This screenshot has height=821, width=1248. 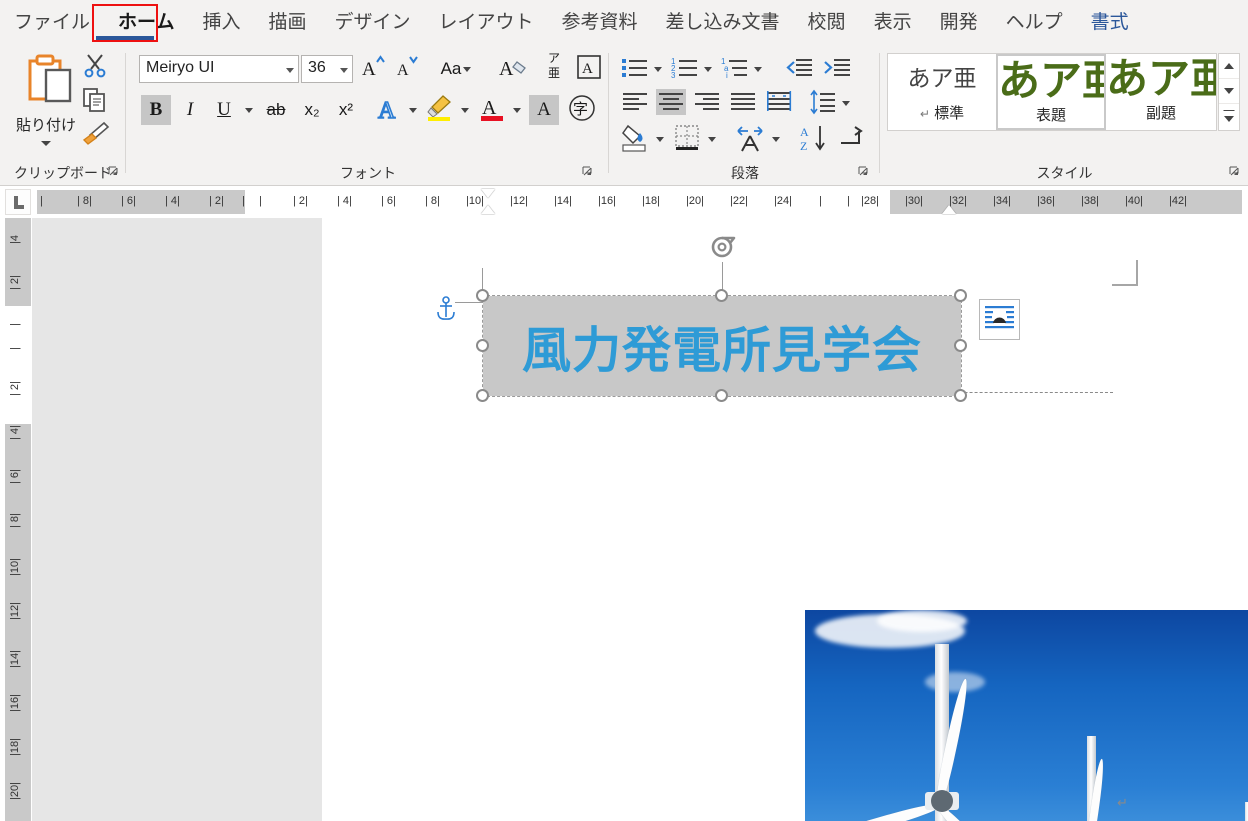 What do you see at coordinates (942, 78) in the screenshot?
I see `style-preview-normal: あア亜` at bounding box center [942, 78].